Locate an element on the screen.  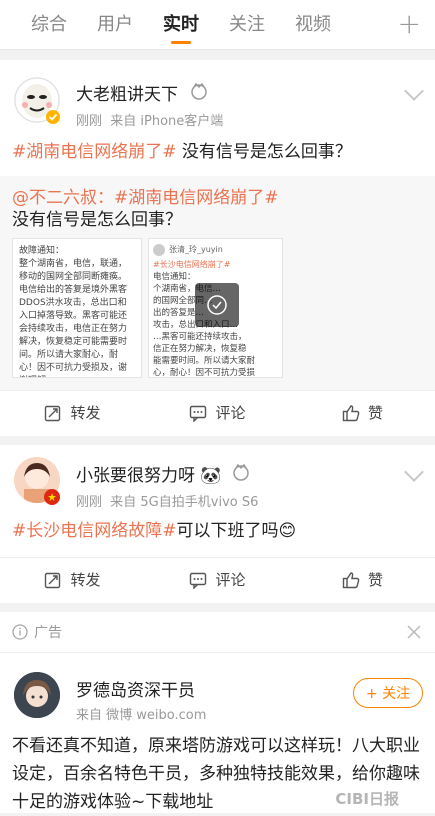
avatar is located at coordinates (37, 695).